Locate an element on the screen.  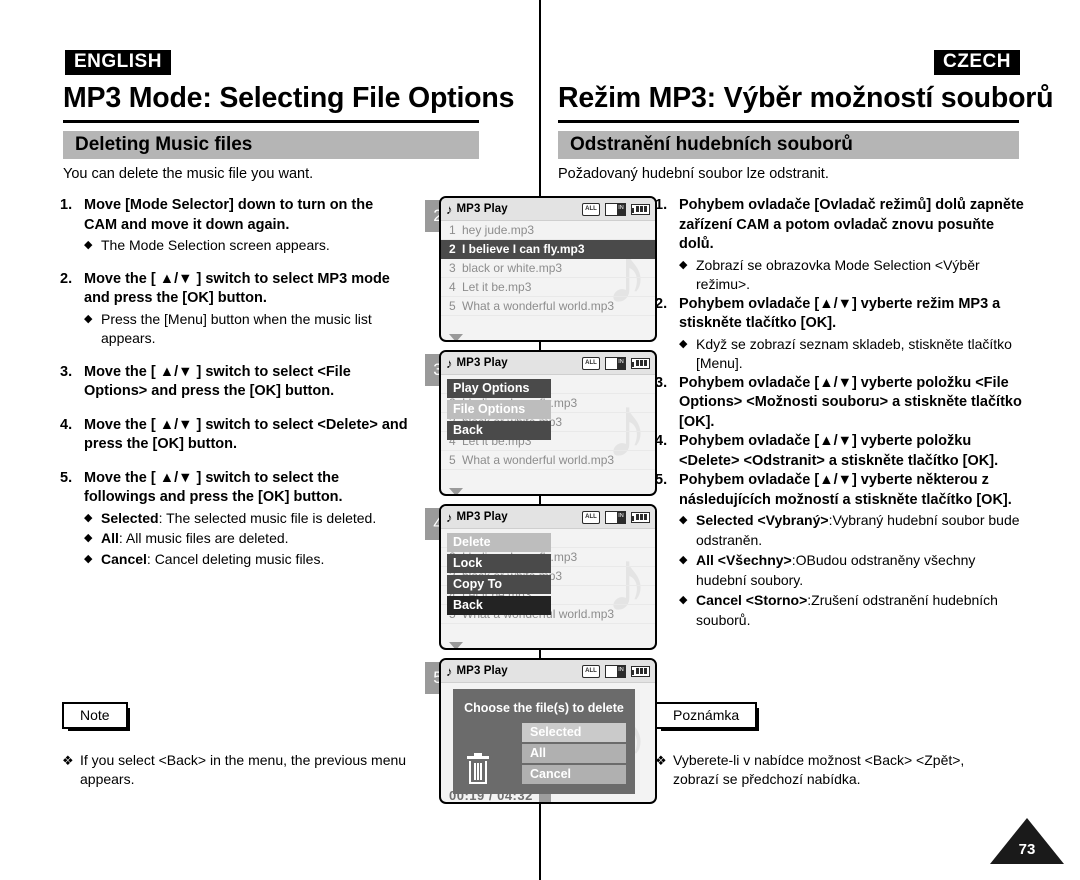
page-number-text: 73 is located at coordinates (1027, 849).